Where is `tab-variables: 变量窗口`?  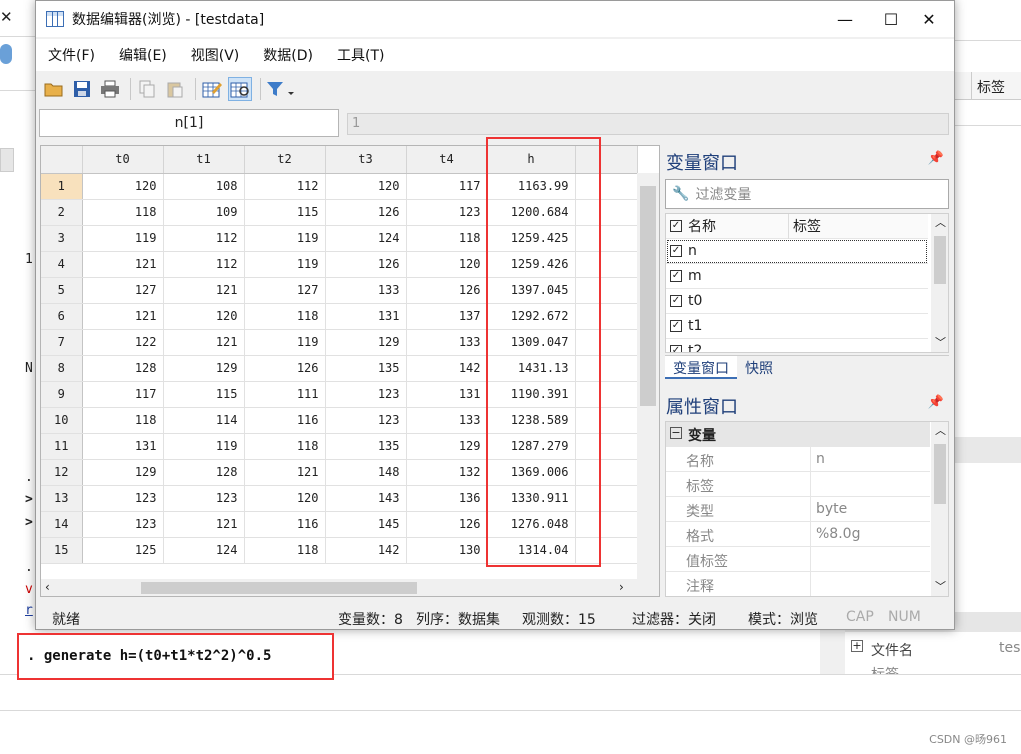
tab-variables: 变量窗口 is located at coordinates (701, 367).